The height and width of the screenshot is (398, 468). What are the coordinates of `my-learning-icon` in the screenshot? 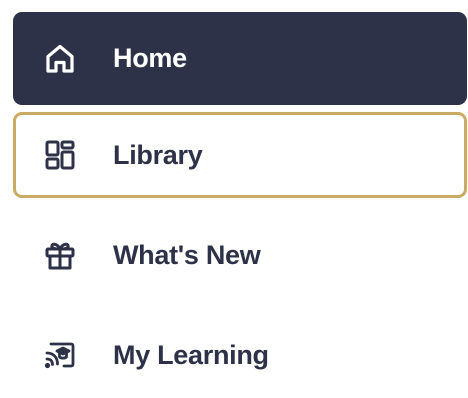 It's located at (60, 355).